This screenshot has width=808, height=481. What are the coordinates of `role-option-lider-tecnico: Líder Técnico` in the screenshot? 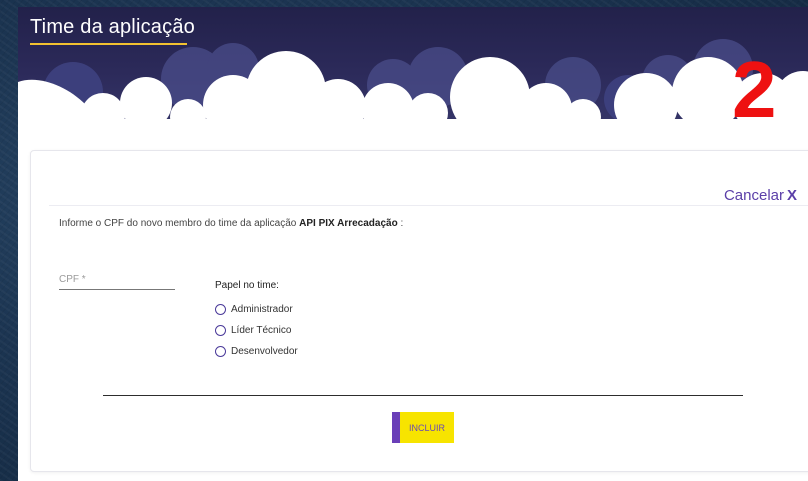 It's located at (253, 330).